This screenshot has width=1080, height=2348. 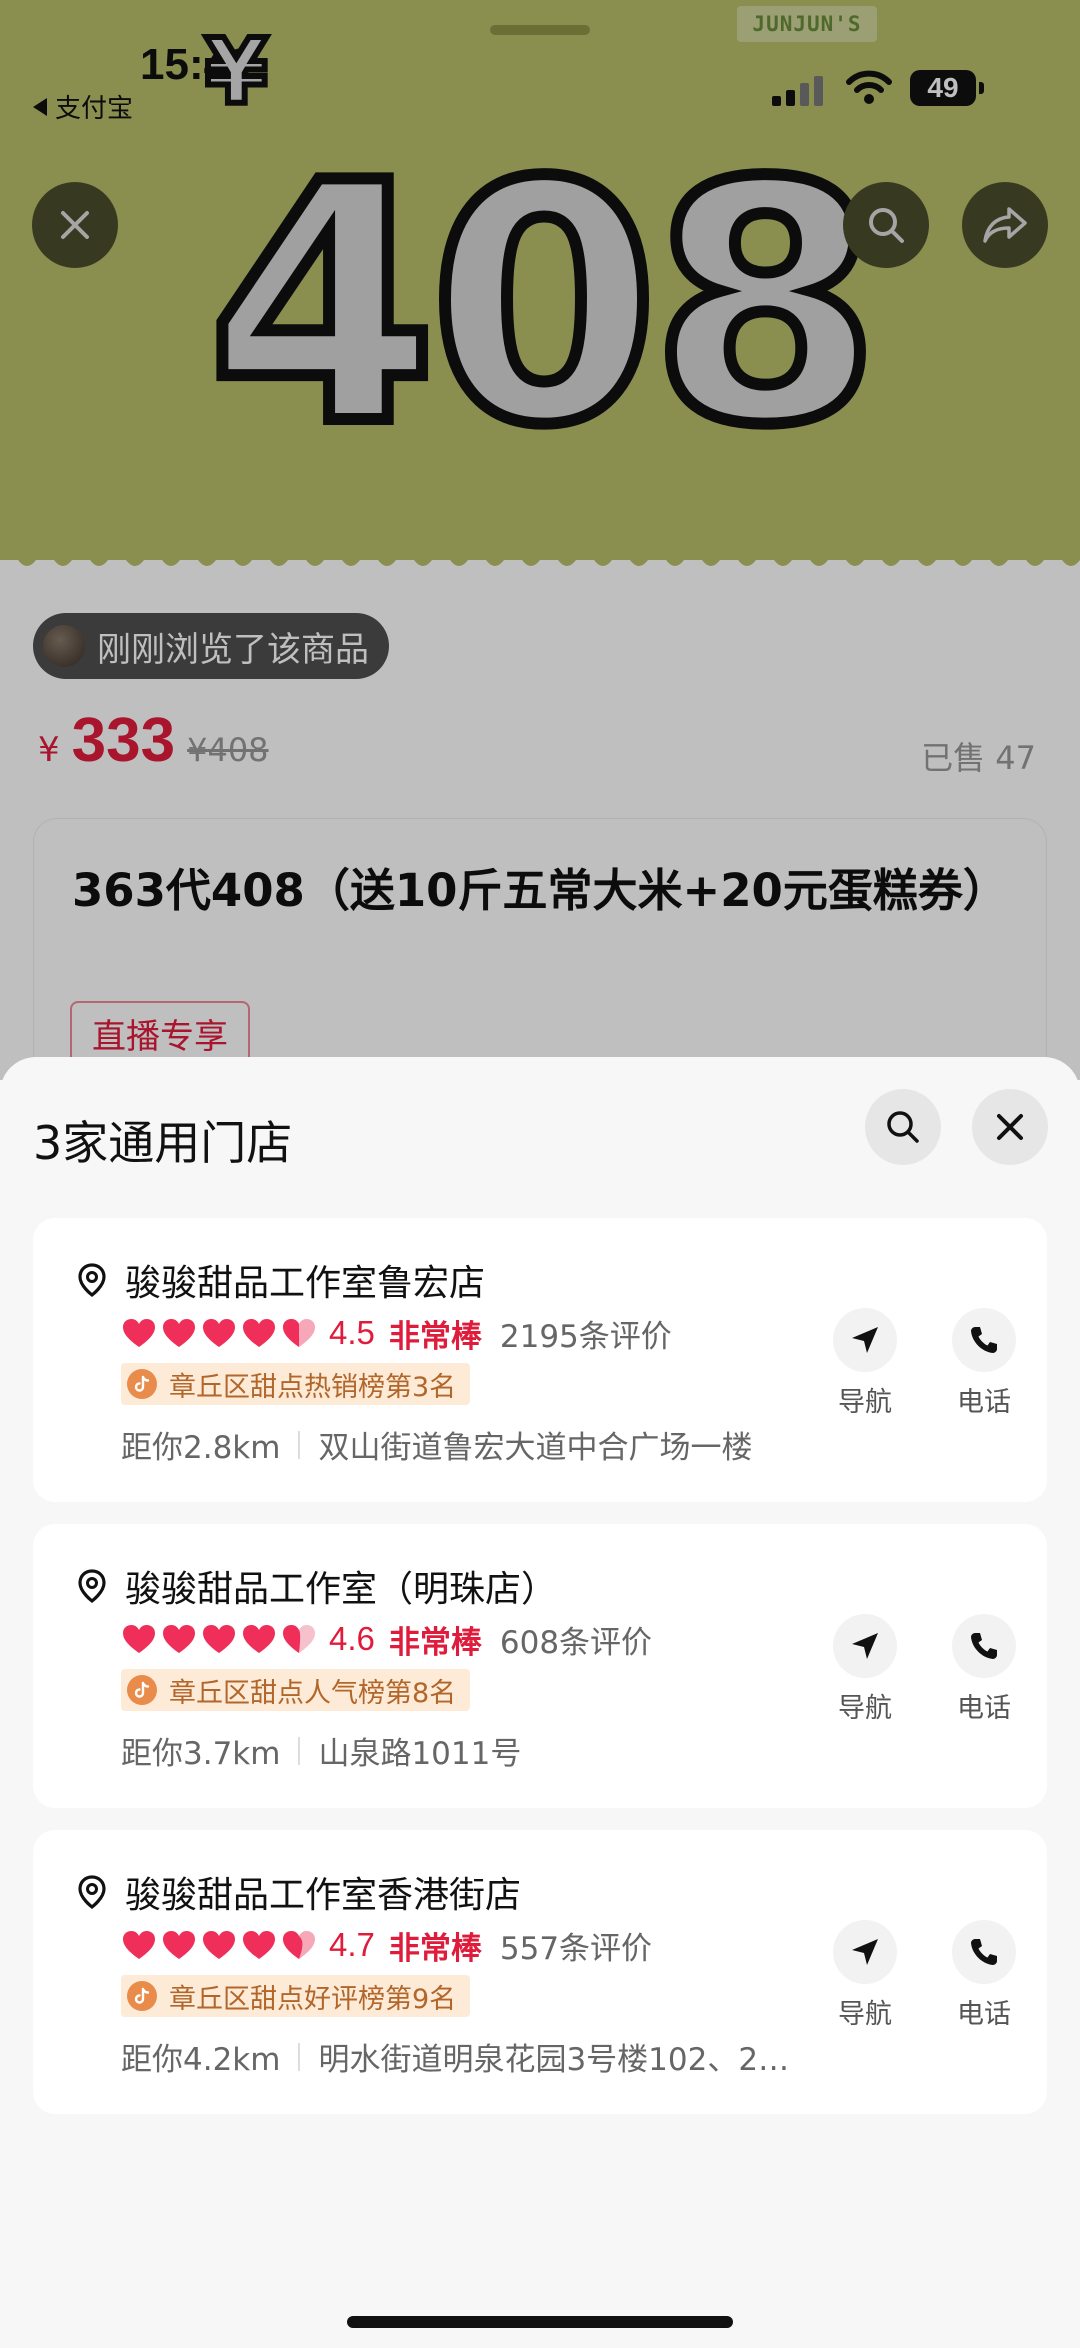 What do you see at coordinates (535, 1448) in the screenshot?
I see `address: 双山街道鲁宏大道中合广场一楼` at bounding box center [535, 1448].